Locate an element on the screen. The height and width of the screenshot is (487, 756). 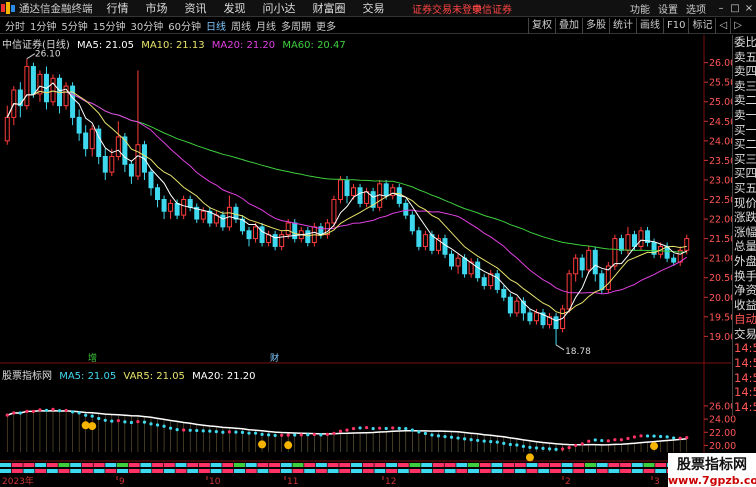
tool-overlay: 叠加 is located at coordinates (568, 26).